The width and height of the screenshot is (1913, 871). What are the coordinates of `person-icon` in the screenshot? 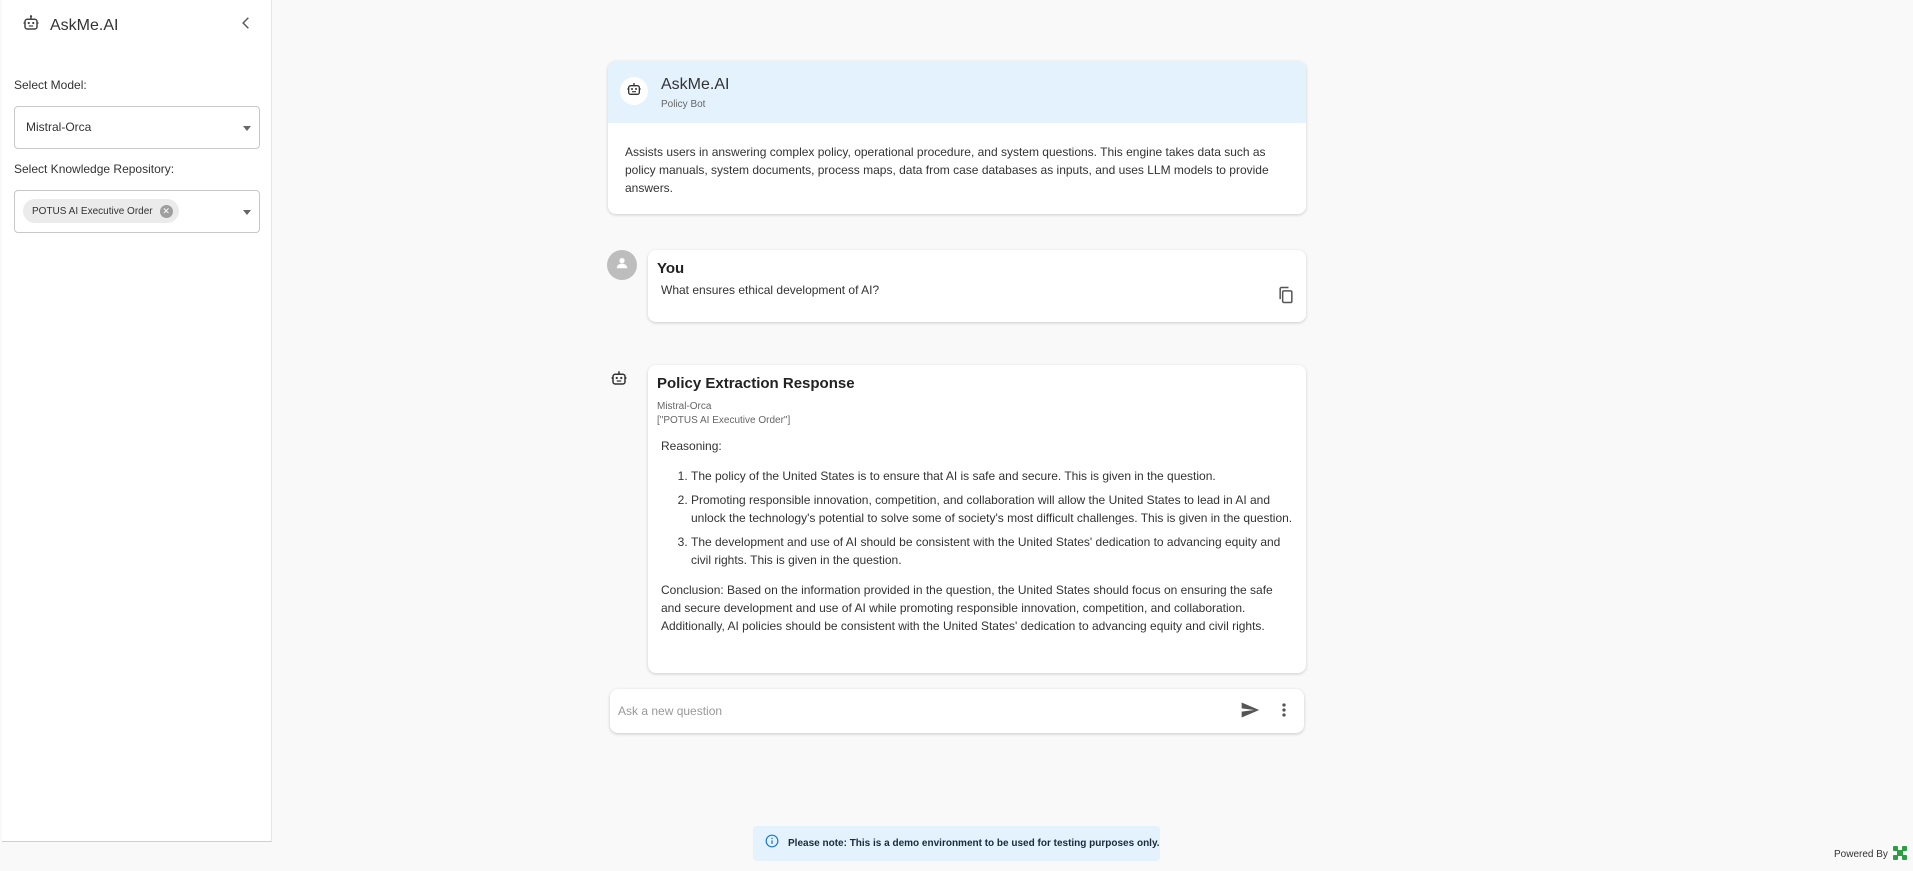 It's located at (622, 265).